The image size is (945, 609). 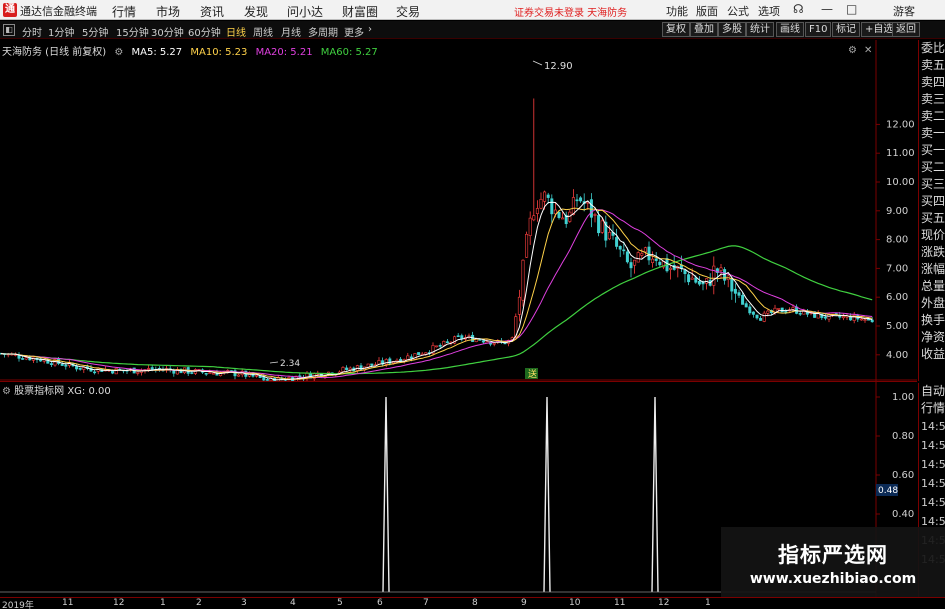 What do you see at coordinates (124, 11) in the screenshot?
I see `menu-hq: 行情` at bounding box center [124, 11].